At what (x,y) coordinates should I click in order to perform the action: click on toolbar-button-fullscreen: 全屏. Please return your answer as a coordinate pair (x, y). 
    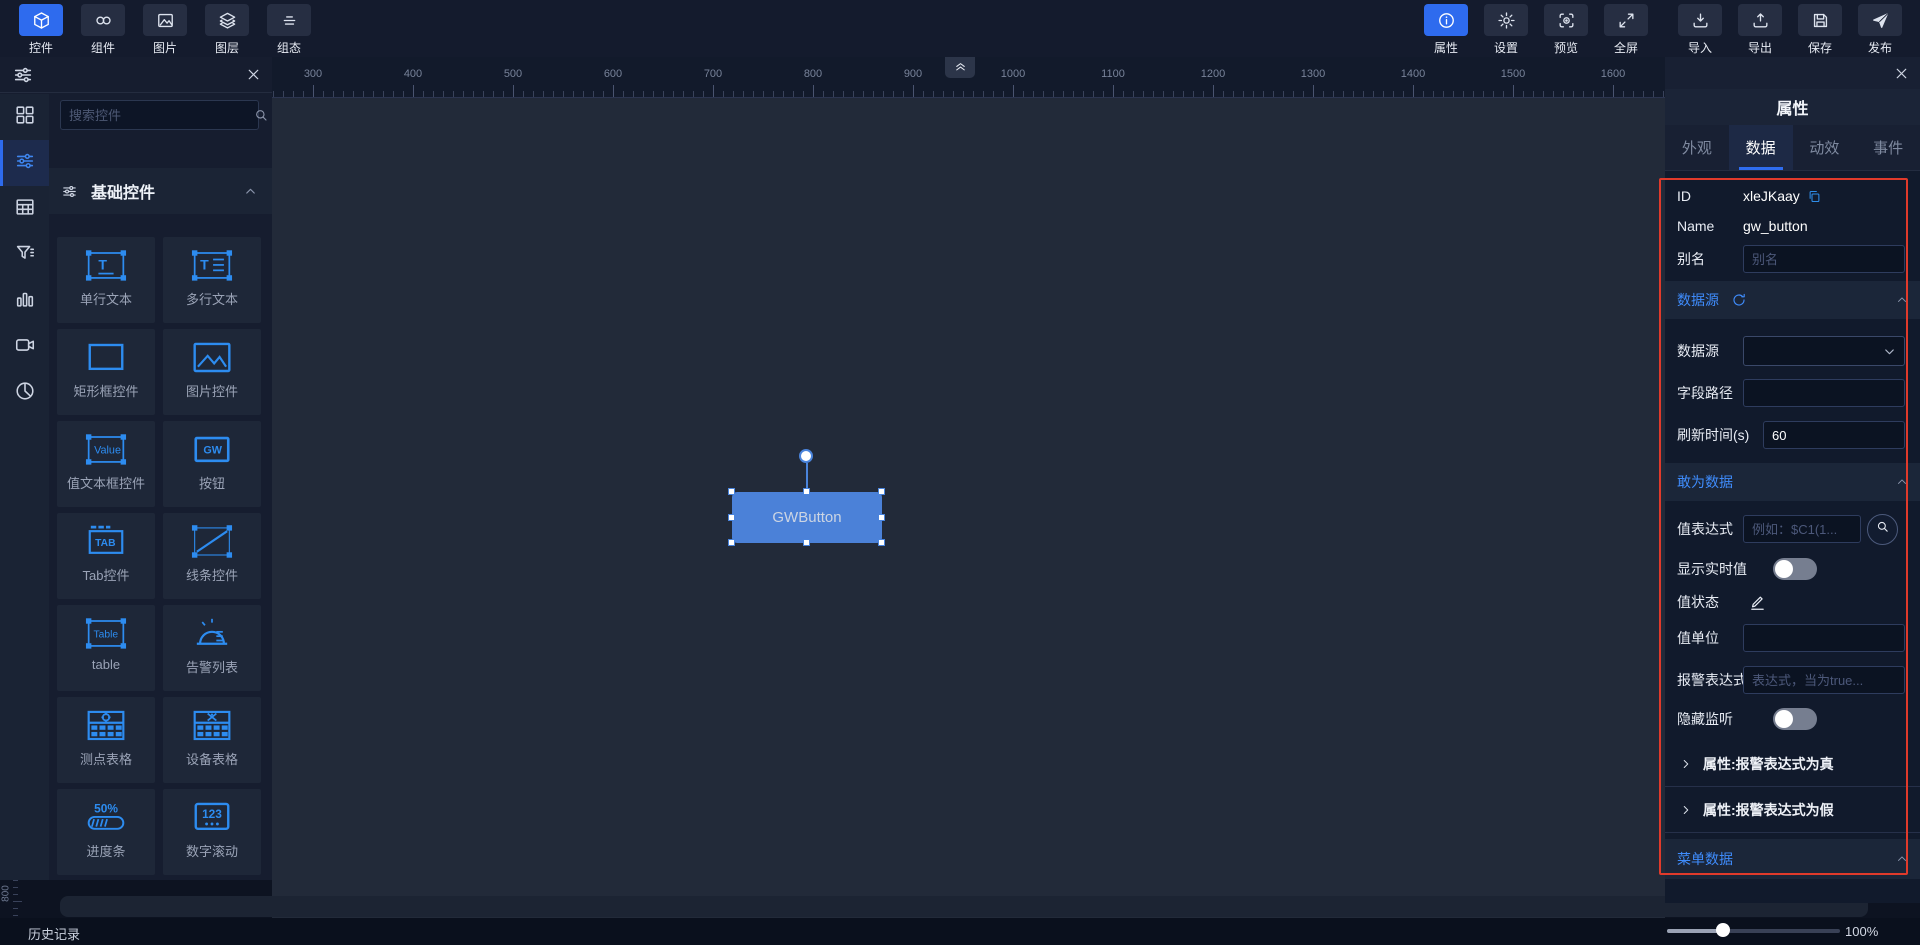
    Looking at the image, I should click on (1626, 30).